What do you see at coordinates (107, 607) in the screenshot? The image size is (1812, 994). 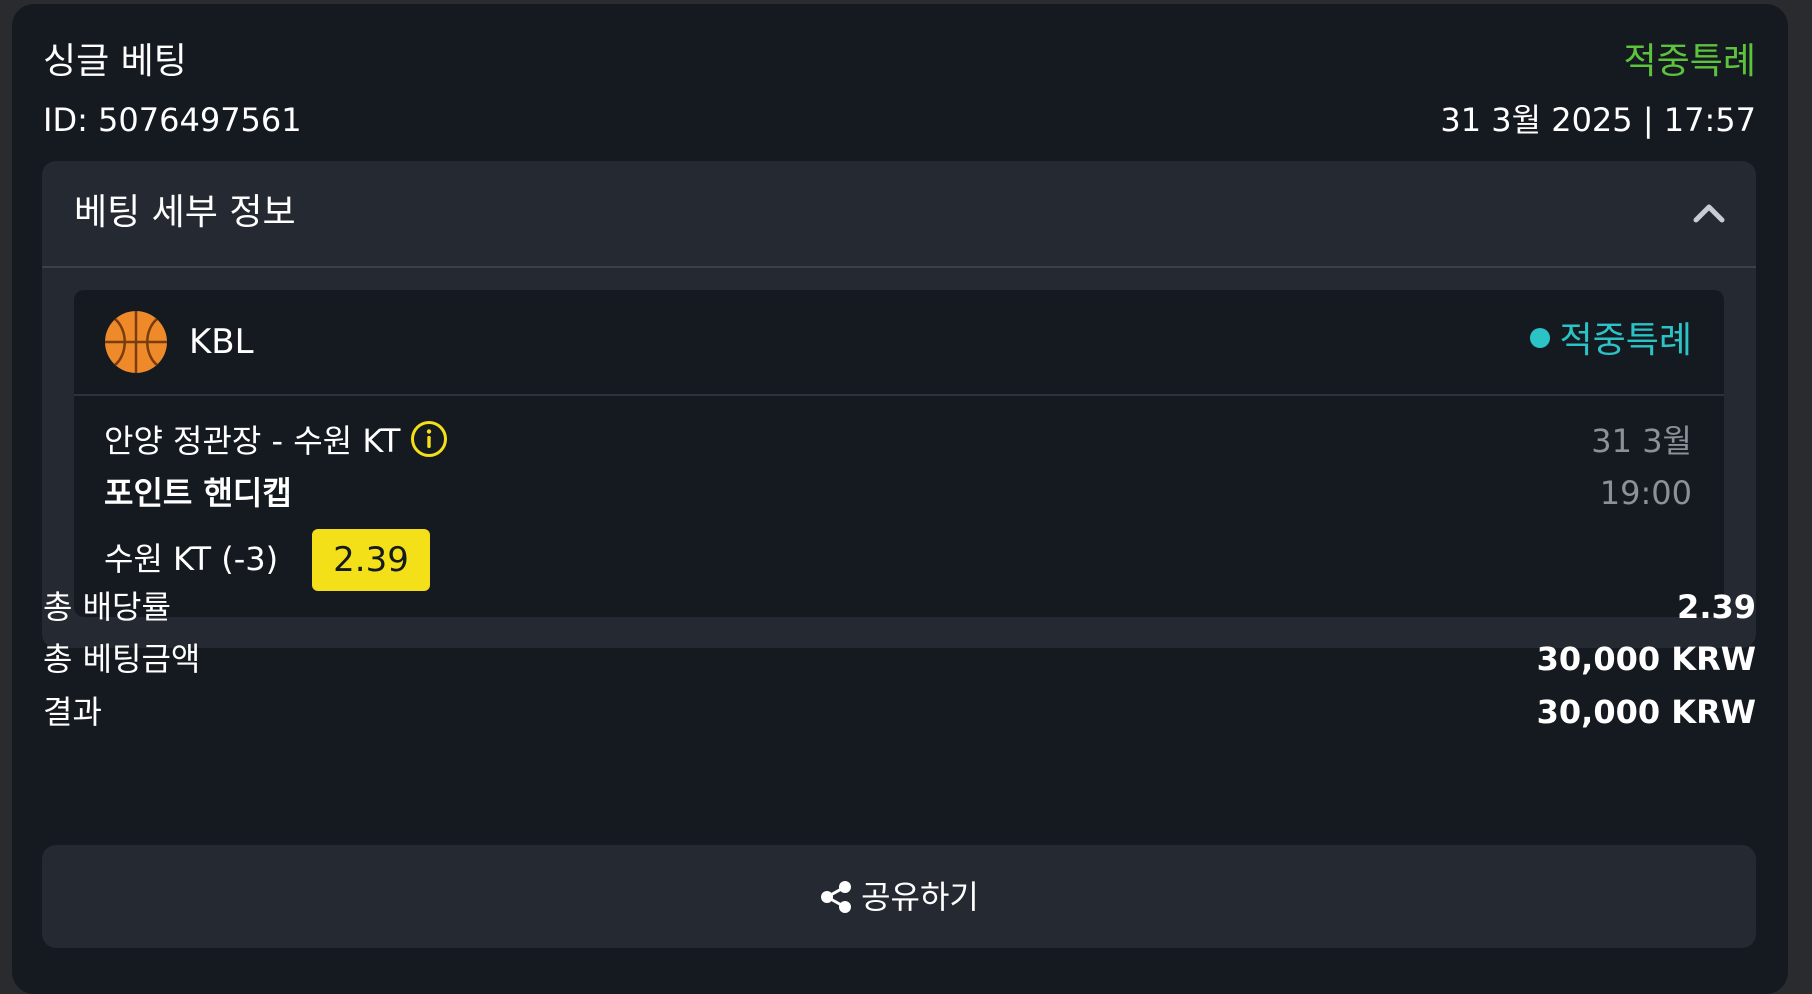 I see `total-odds-label: 총 배당률` at bounding box center [107, 607].